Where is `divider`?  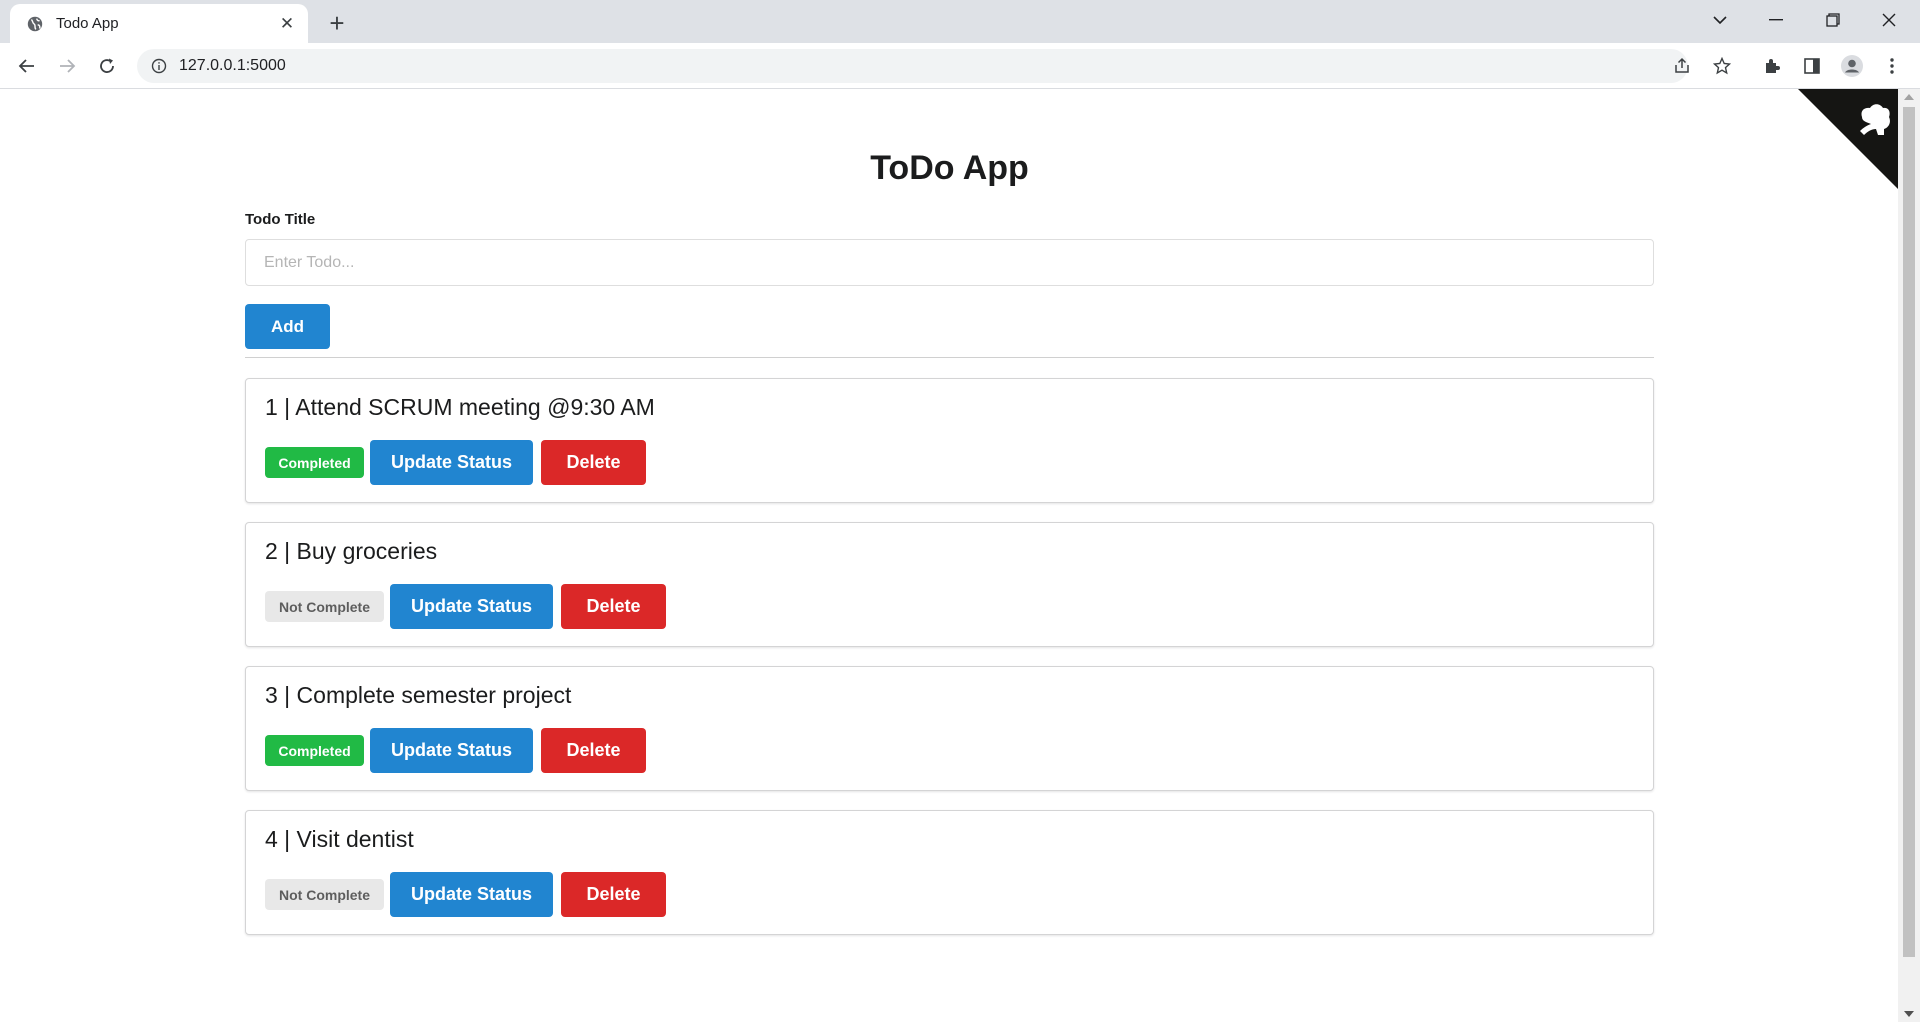
divider is located at coordinates (949, 358).